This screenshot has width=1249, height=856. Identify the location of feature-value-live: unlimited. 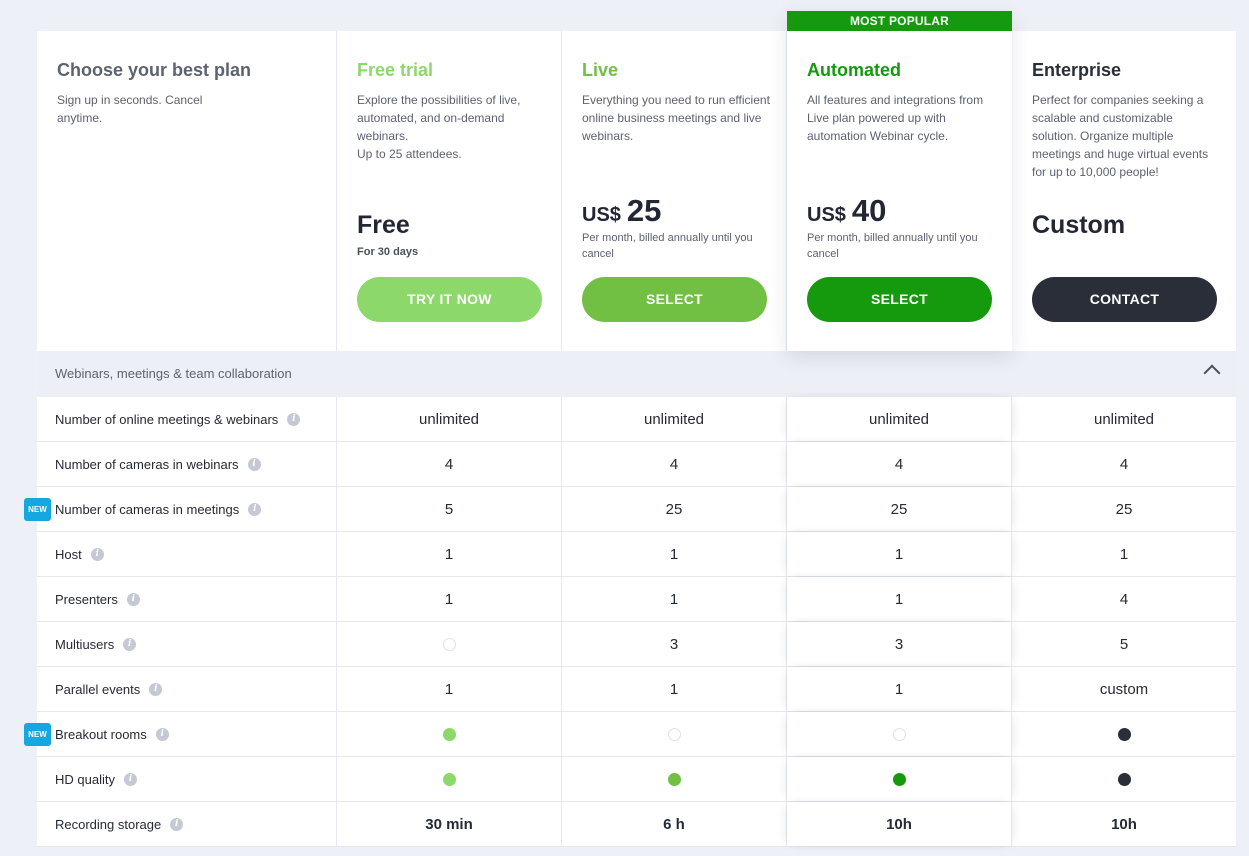
(674, 419).